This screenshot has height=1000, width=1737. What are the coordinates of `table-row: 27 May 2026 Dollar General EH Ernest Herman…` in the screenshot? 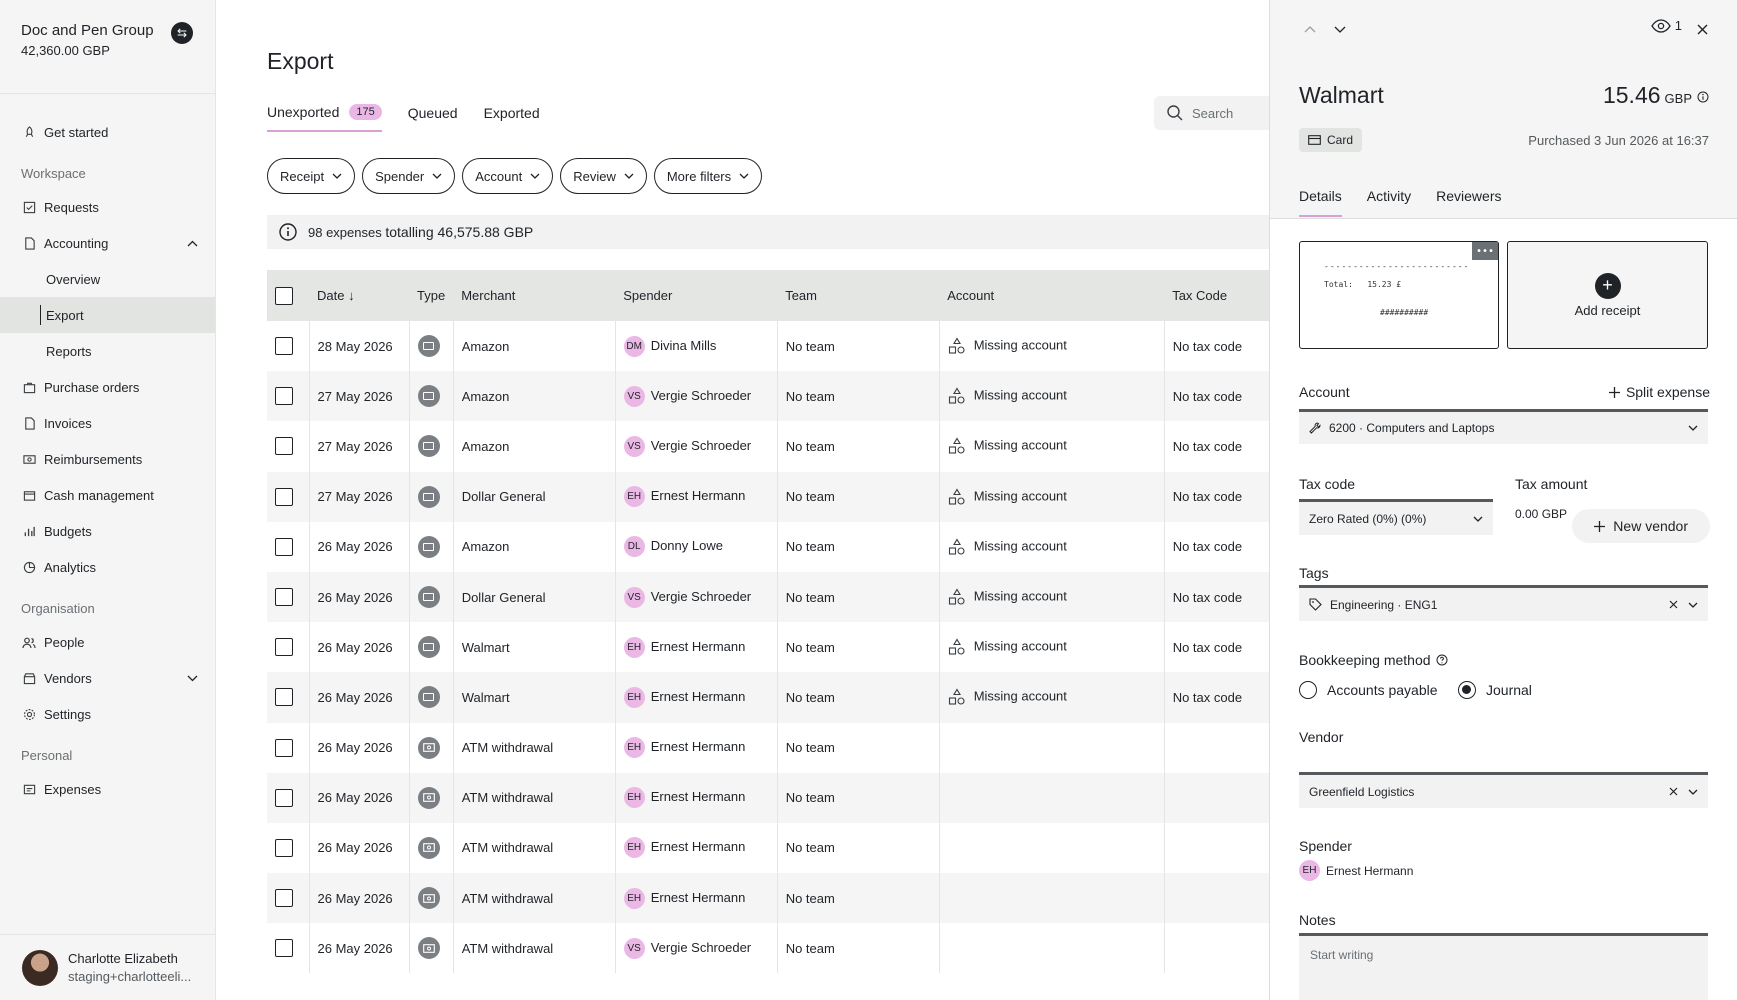 It's located at (768, 496).